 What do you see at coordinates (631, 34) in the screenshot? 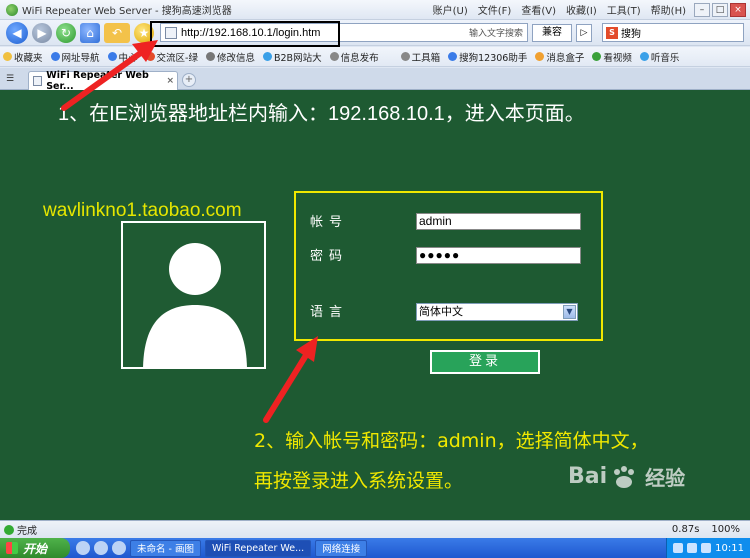
I see `search-engine-label: 搜狗` at bounding box center [631, 34].